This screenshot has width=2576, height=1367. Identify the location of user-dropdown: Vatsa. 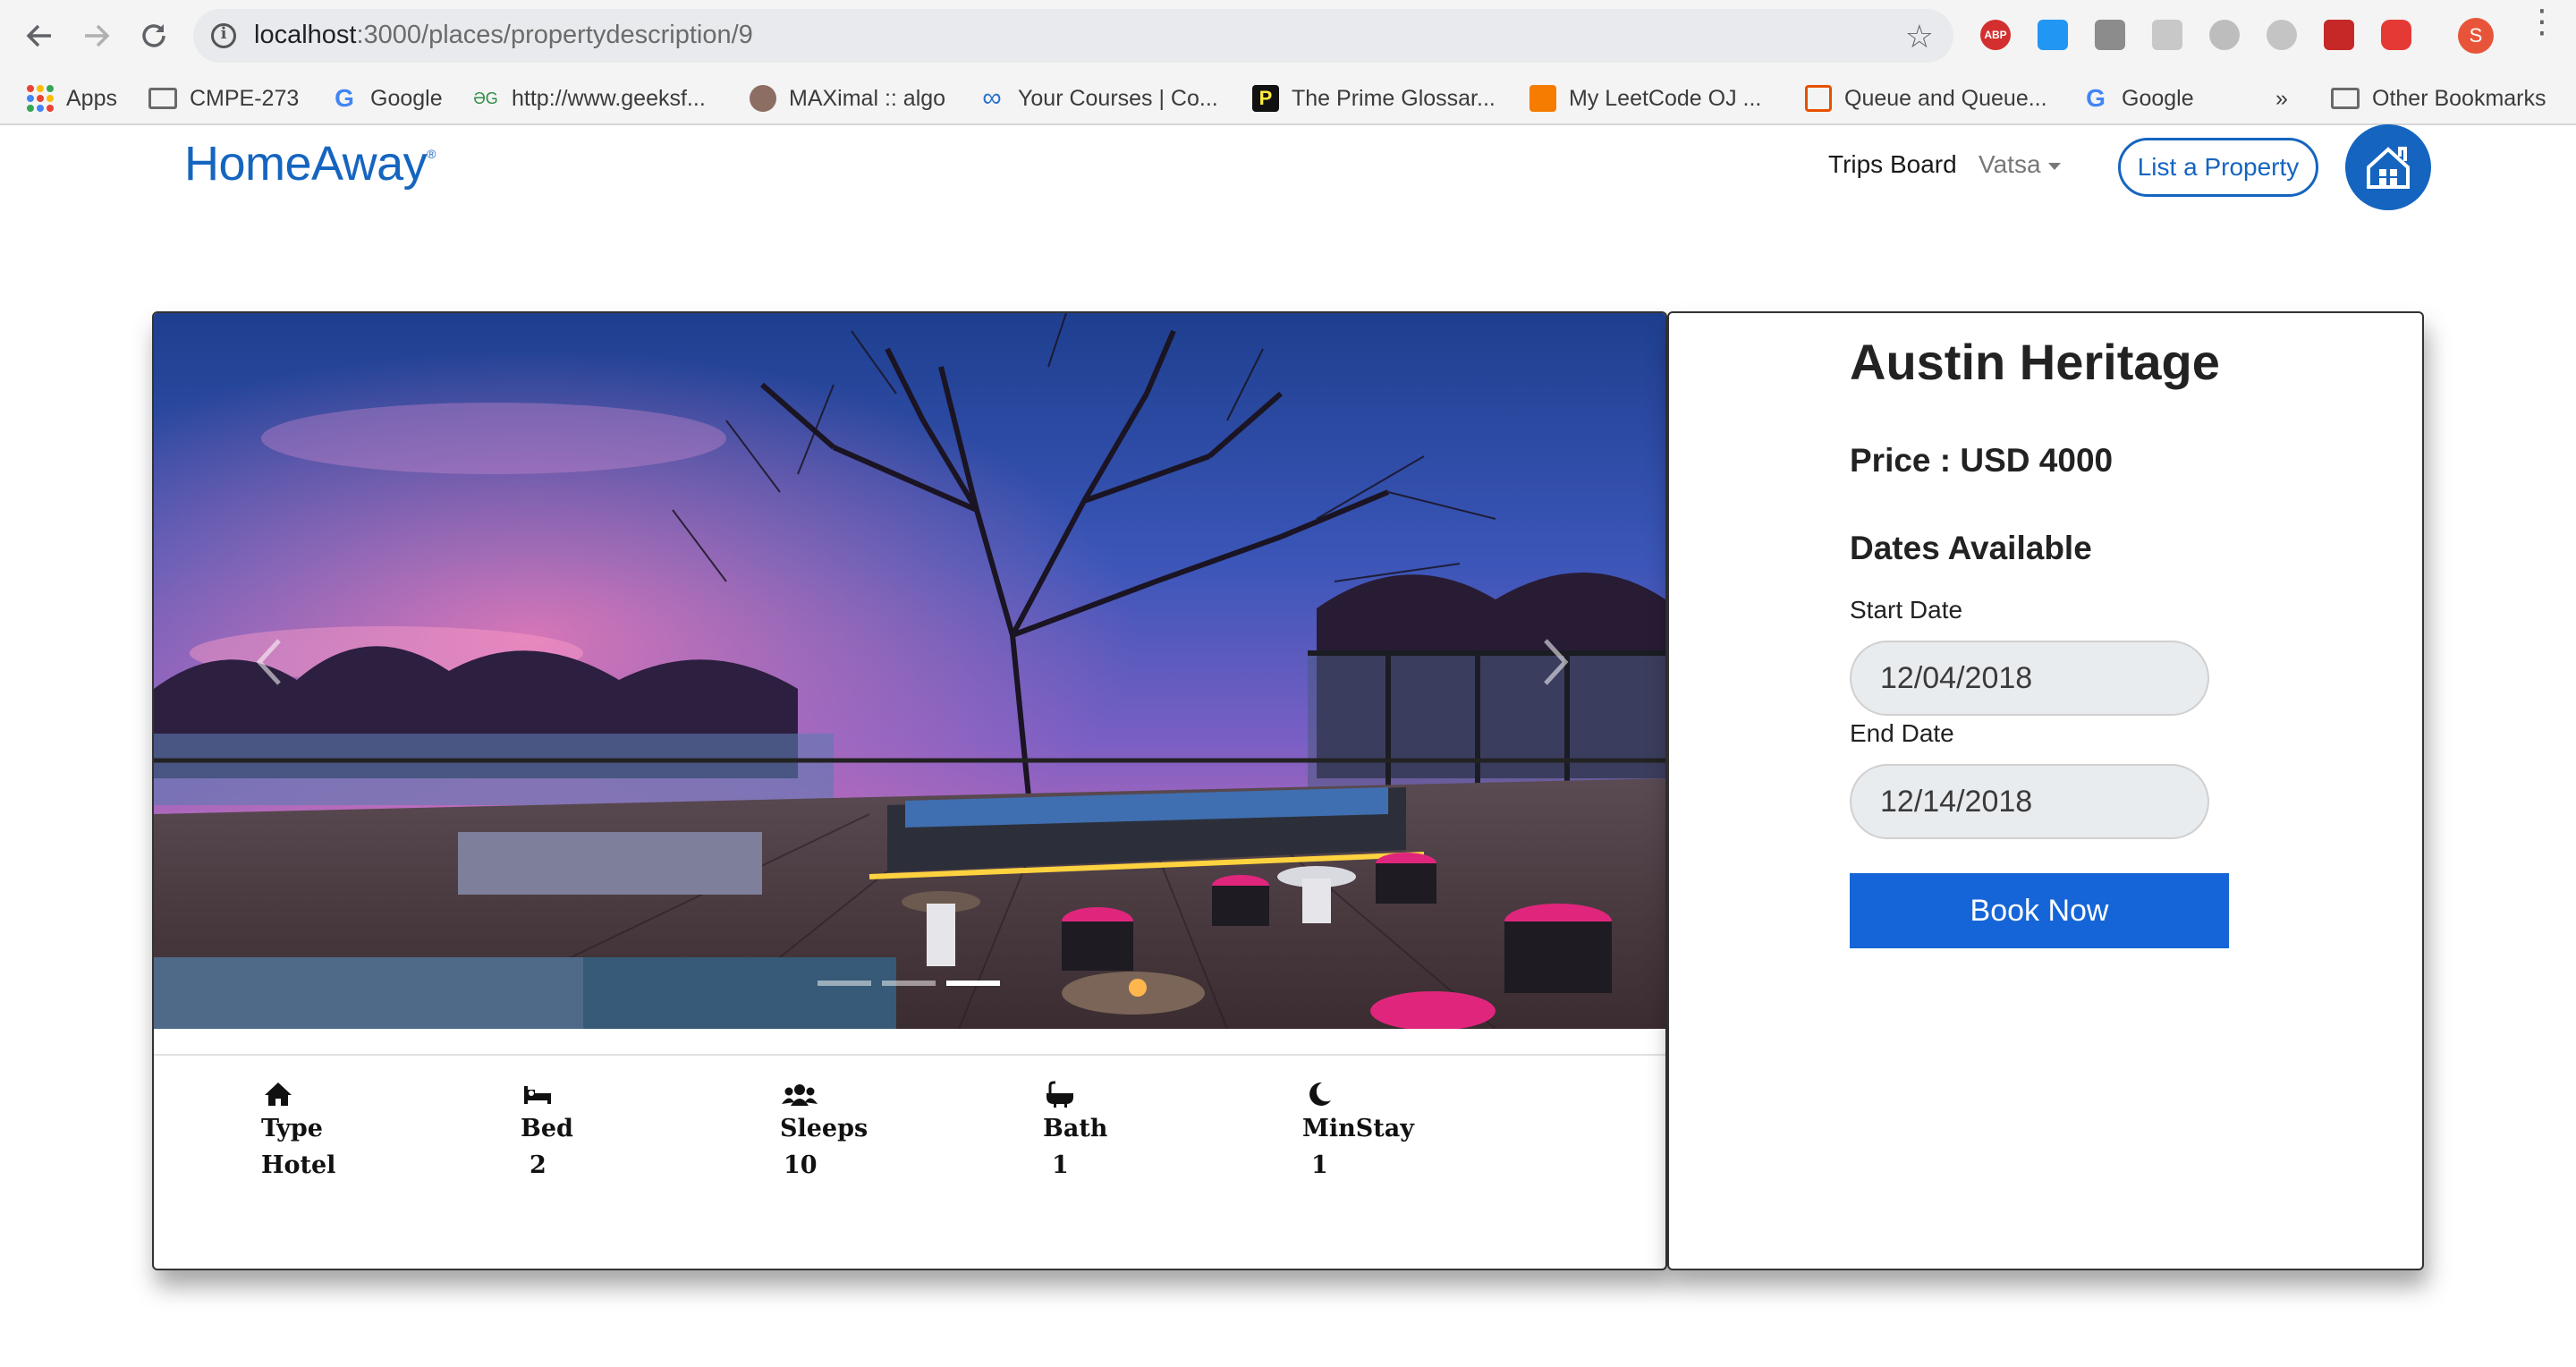
(2020, 164).